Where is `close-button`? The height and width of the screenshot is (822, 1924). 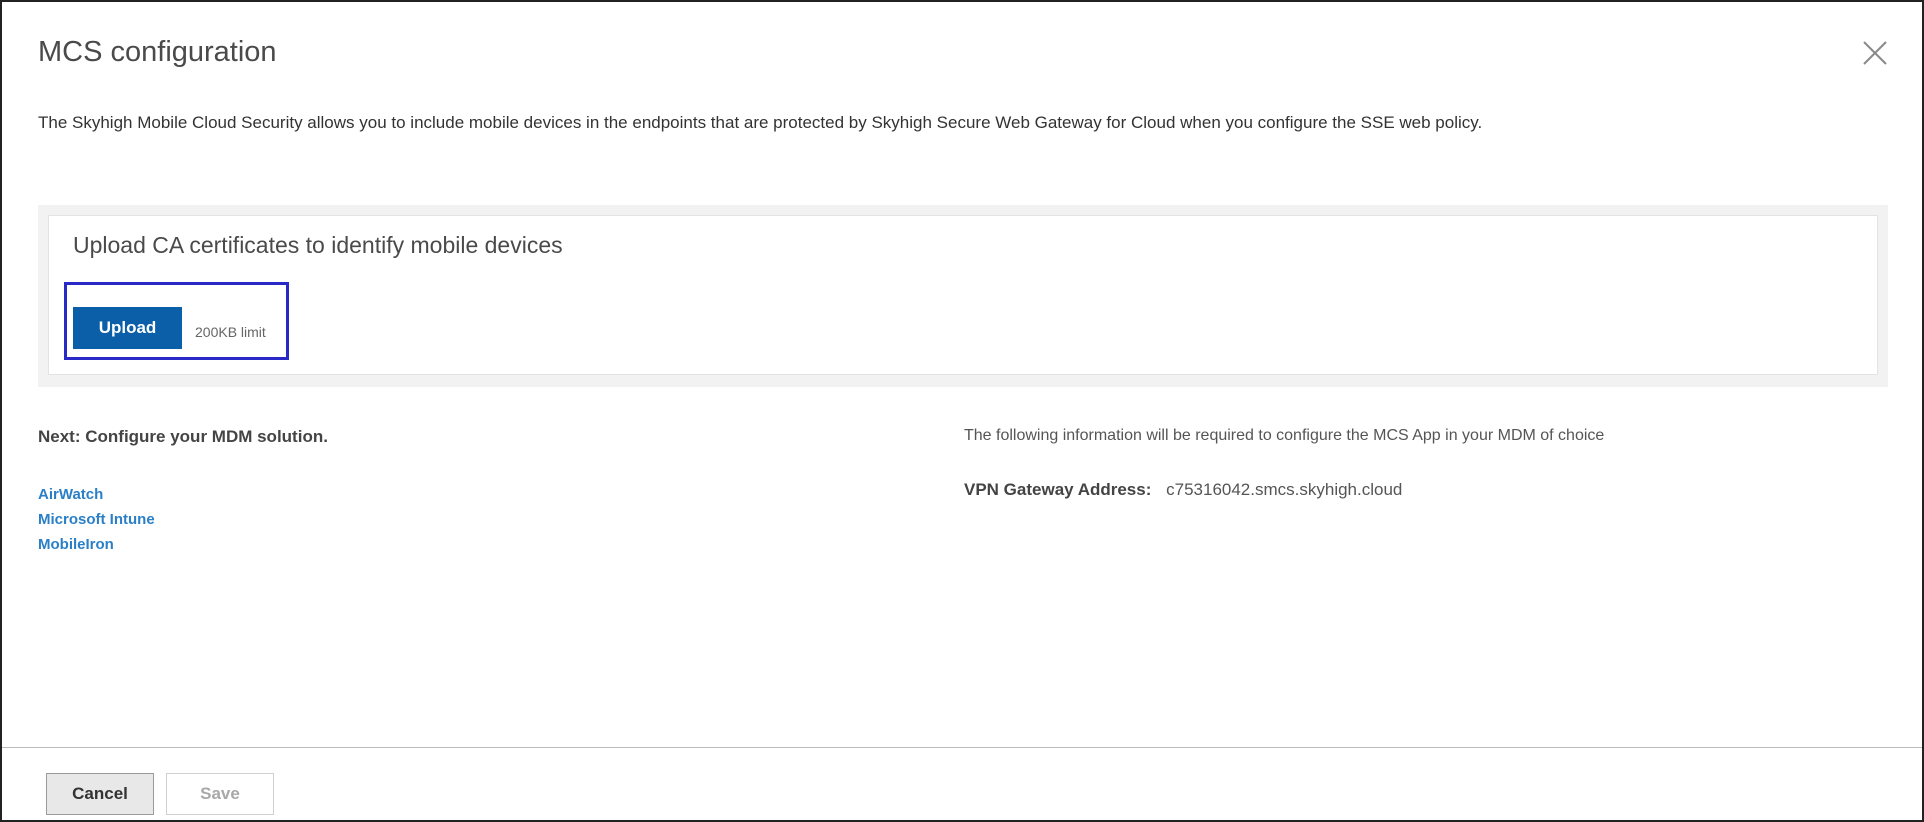 close-button is located at coordinates (1875, 53).